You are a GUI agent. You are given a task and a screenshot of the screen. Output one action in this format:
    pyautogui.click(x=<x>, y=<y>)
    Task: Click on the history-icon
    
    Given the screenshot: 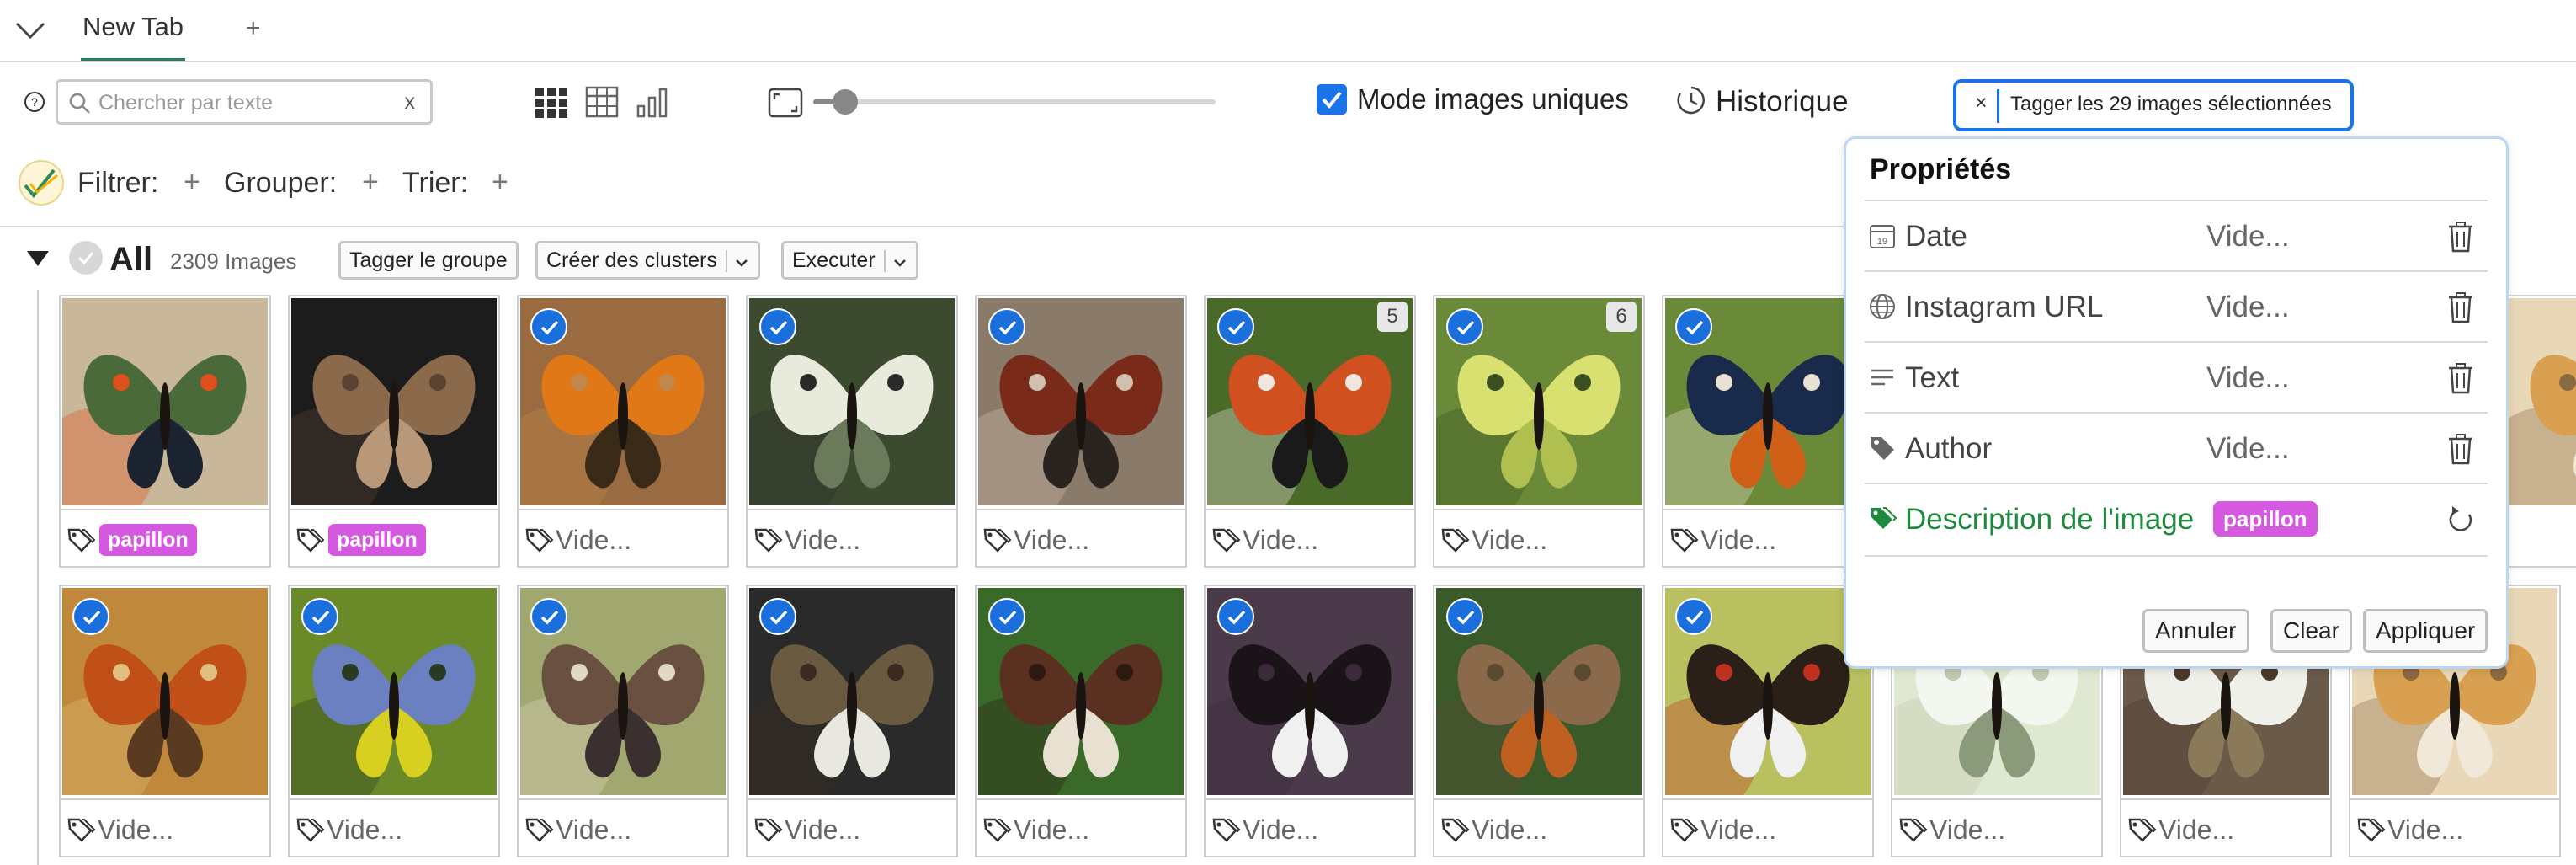 What is the action you would take?
    pyautogui.click(x=1691, y=100)
    